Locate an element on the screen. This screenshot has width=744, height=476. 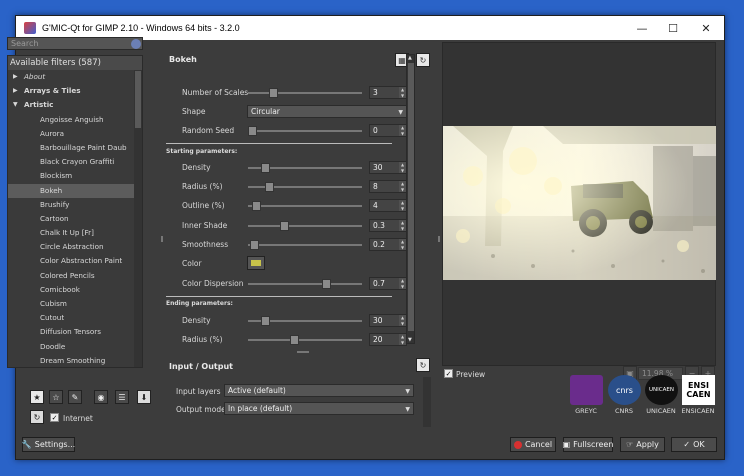
params-scrollbar: ▲ ▼ is located at coordinates (410, 199).